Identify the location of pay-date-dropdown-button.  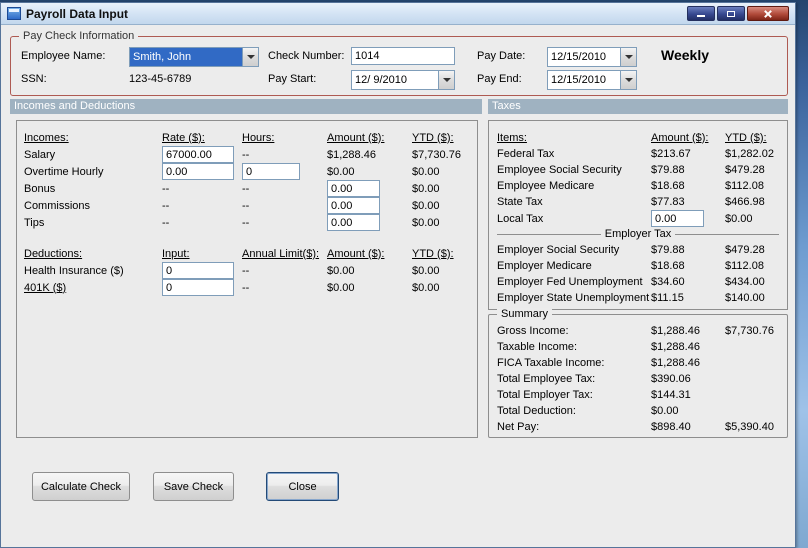
(628, 57).